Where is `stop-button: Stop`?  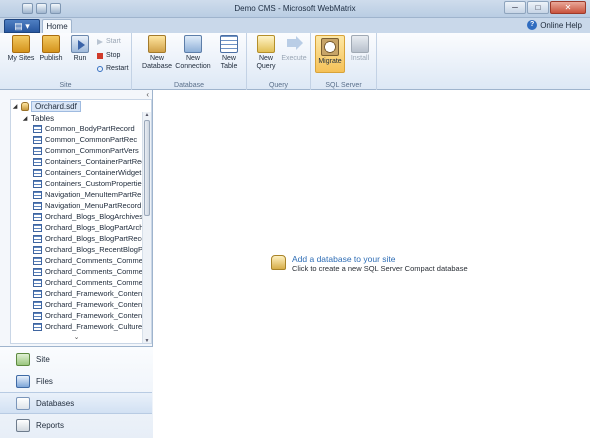 stop-button: Stop is located at coordinates (108, 55).